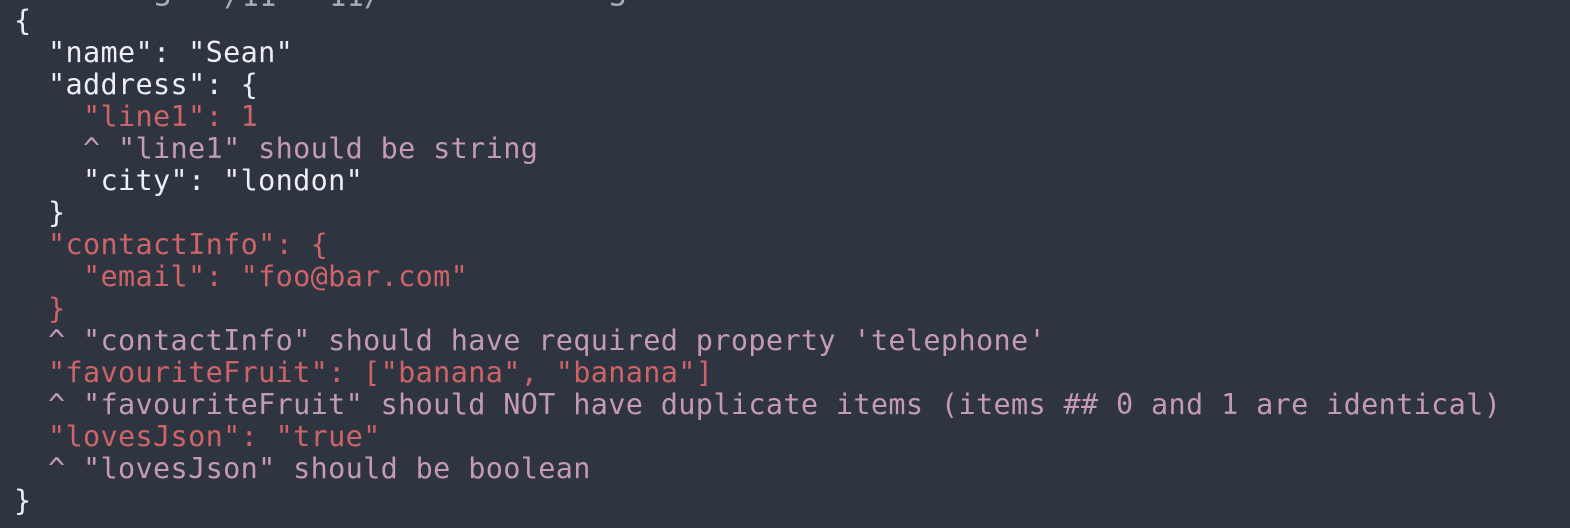  I want to click on json-name-field: "name": "Sean", so click(171, 52).